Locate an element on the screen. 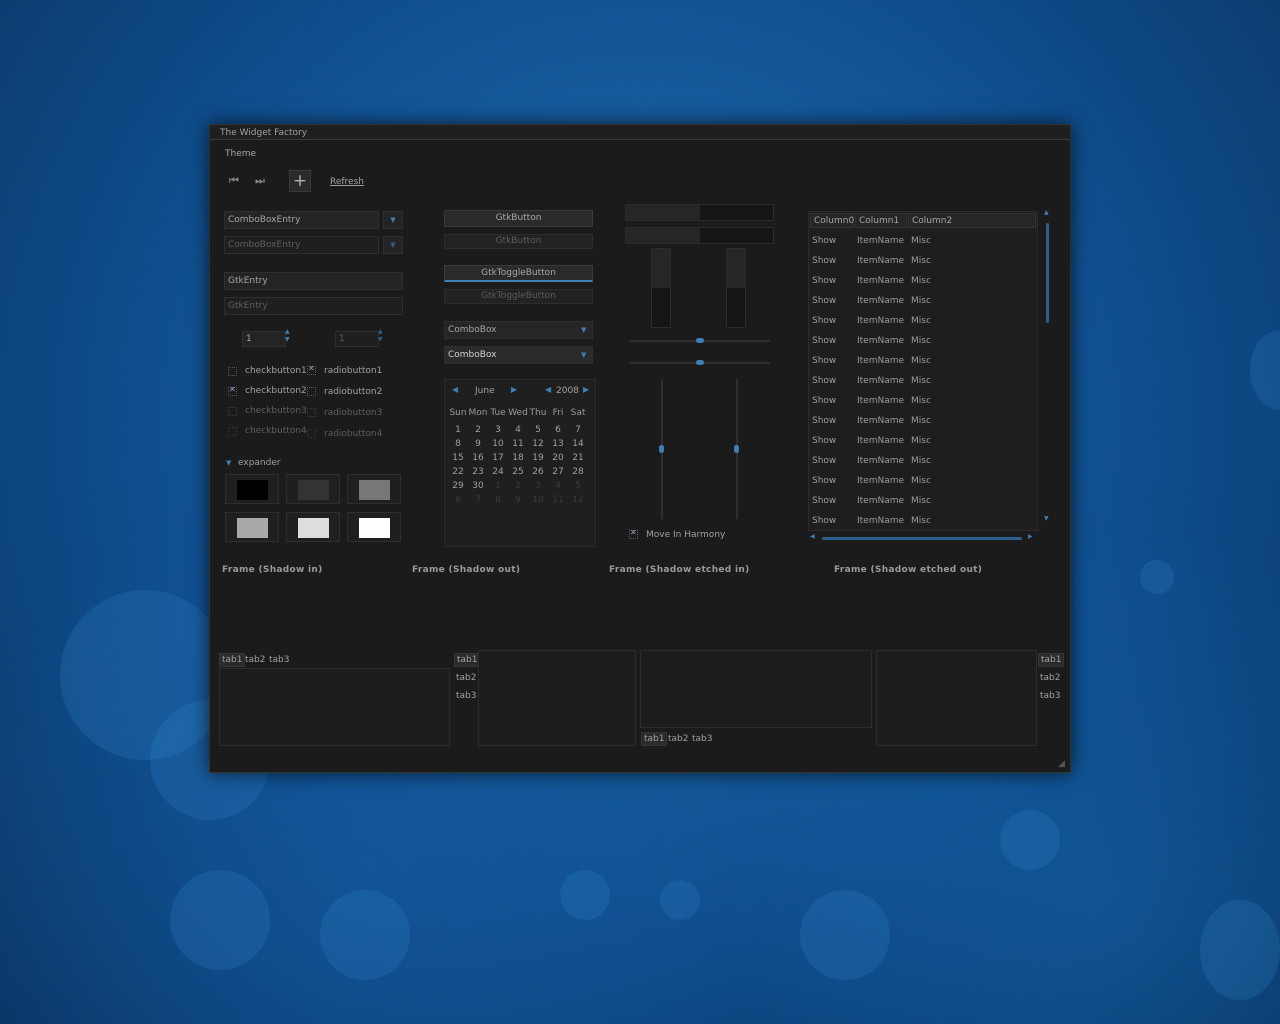  calendar-day: 30 is located at coordinates (478, 486).